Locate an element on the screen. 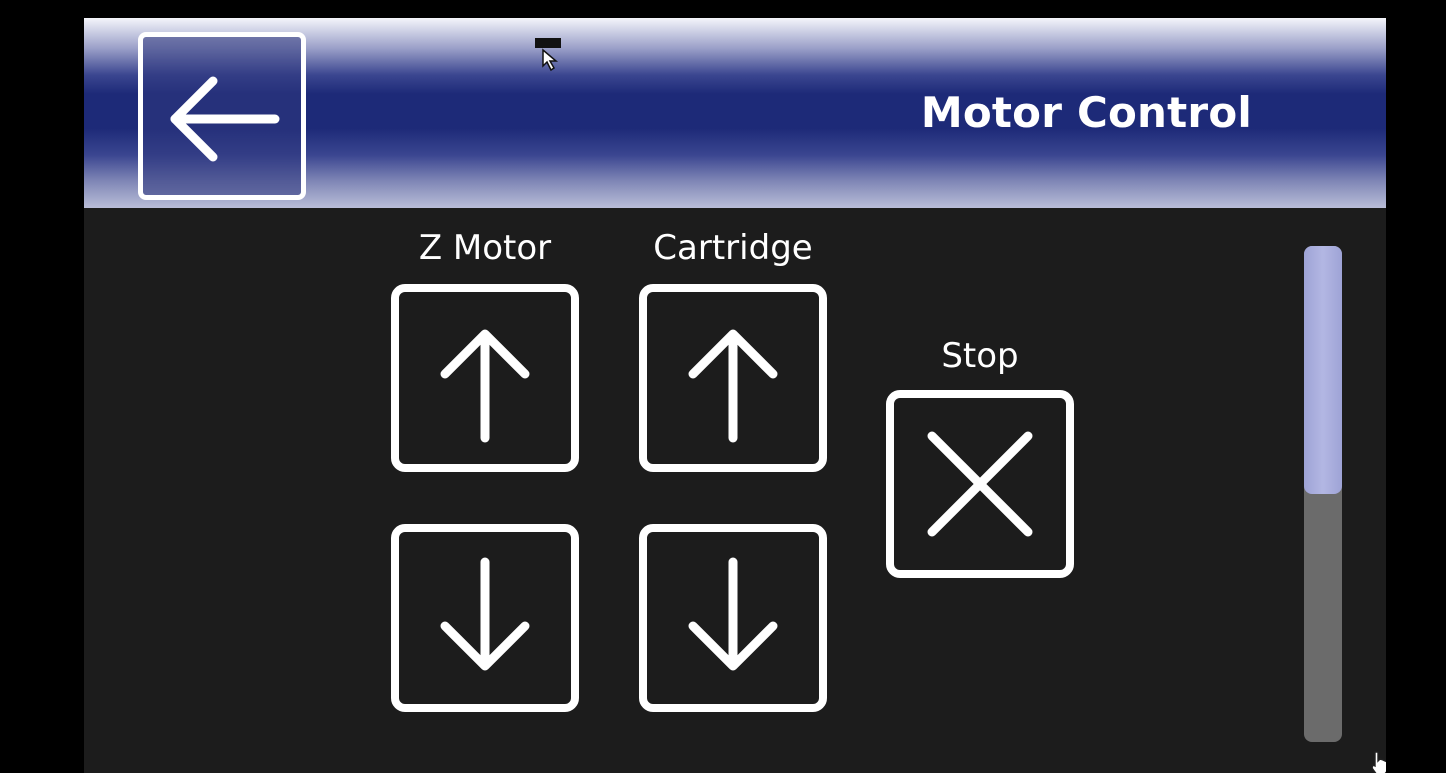  cartridge-down-button is located at coordinates (733, 618).